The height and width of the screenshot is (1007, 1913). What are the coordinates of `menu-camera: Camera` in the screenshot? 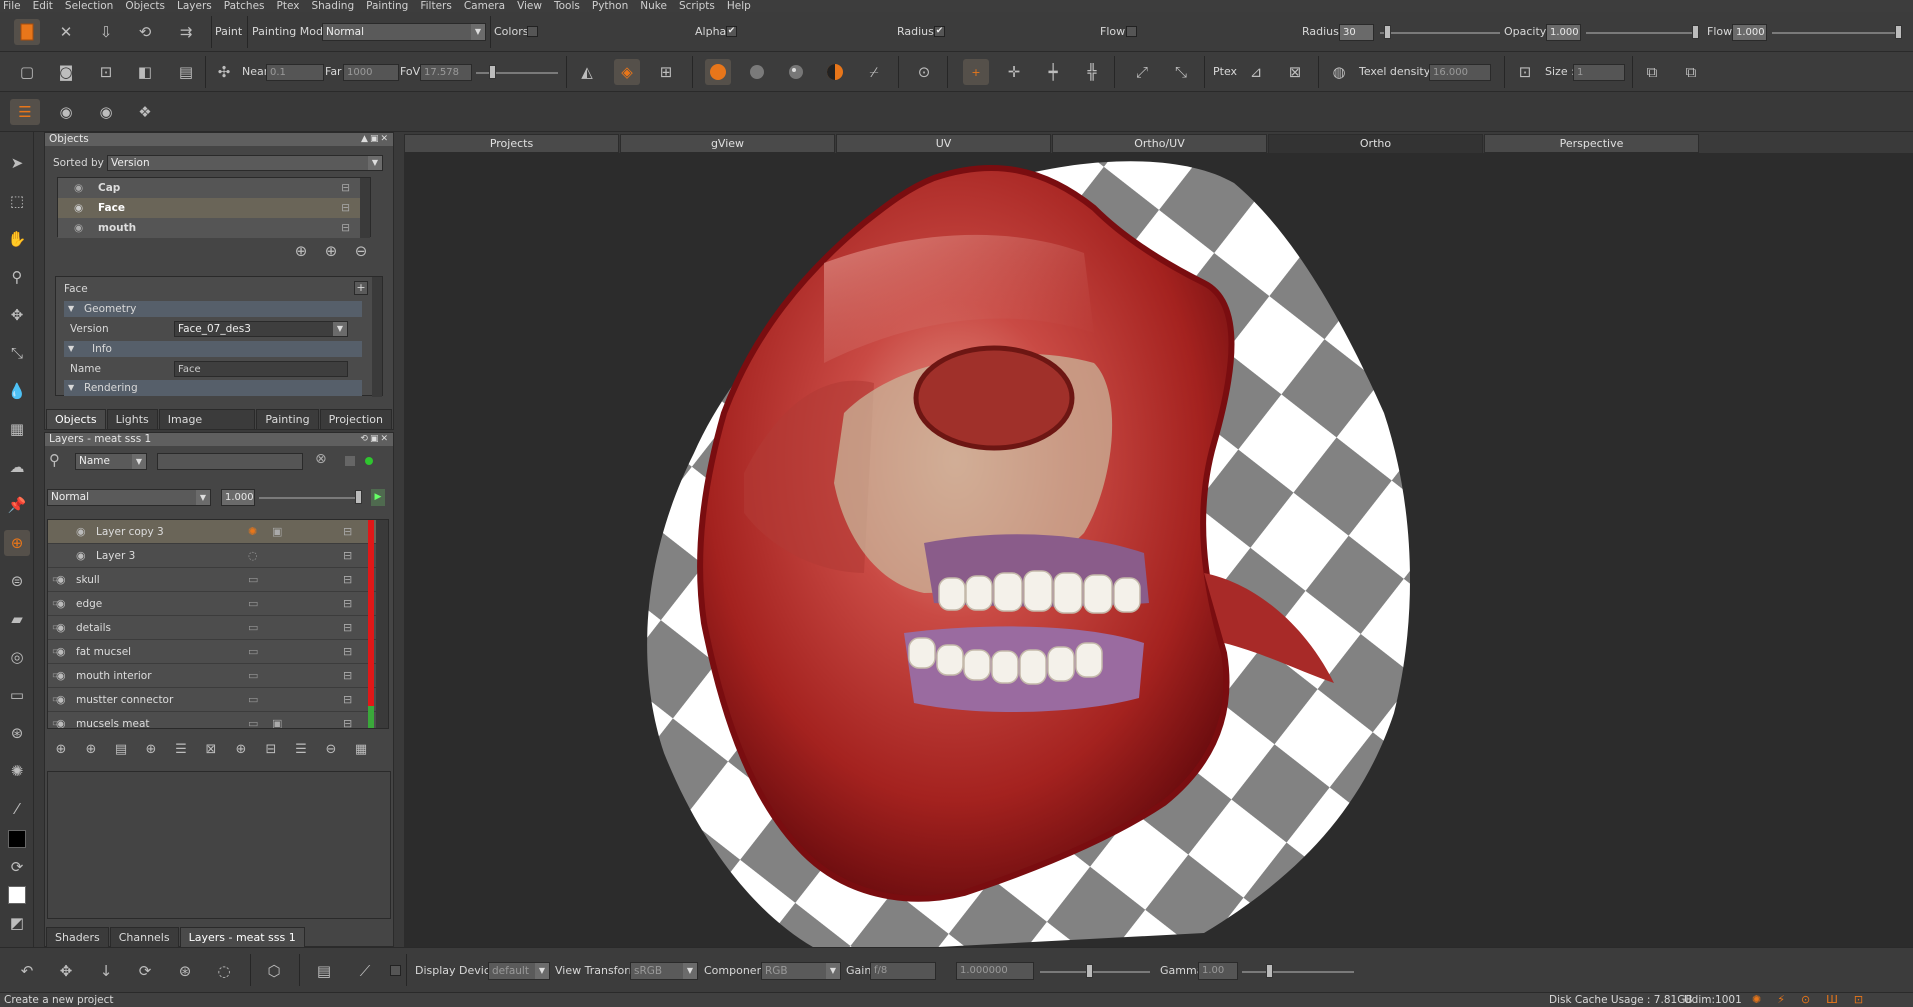 It's located at (484, 6).